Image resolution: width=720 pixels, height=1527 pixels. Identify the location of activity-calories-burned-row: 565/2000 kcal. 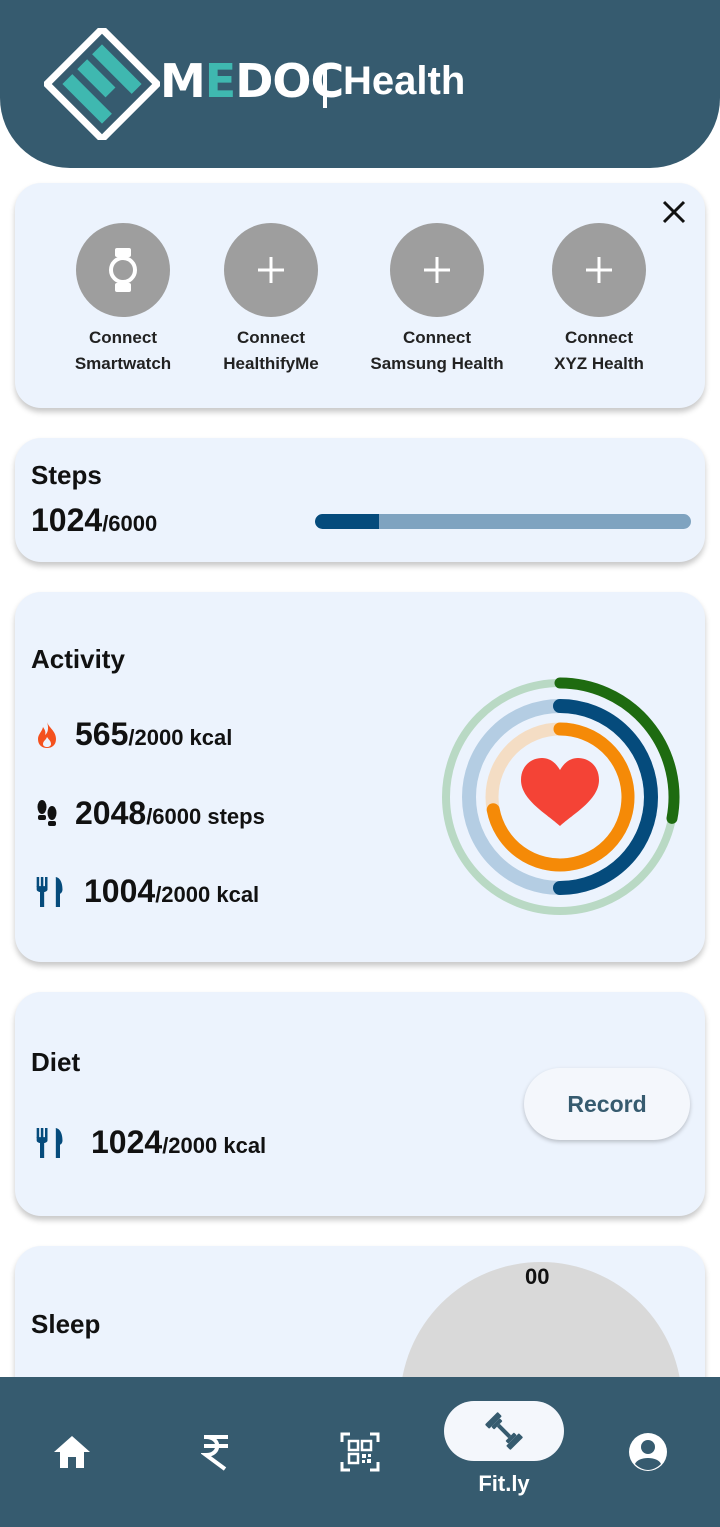
(133, 734).